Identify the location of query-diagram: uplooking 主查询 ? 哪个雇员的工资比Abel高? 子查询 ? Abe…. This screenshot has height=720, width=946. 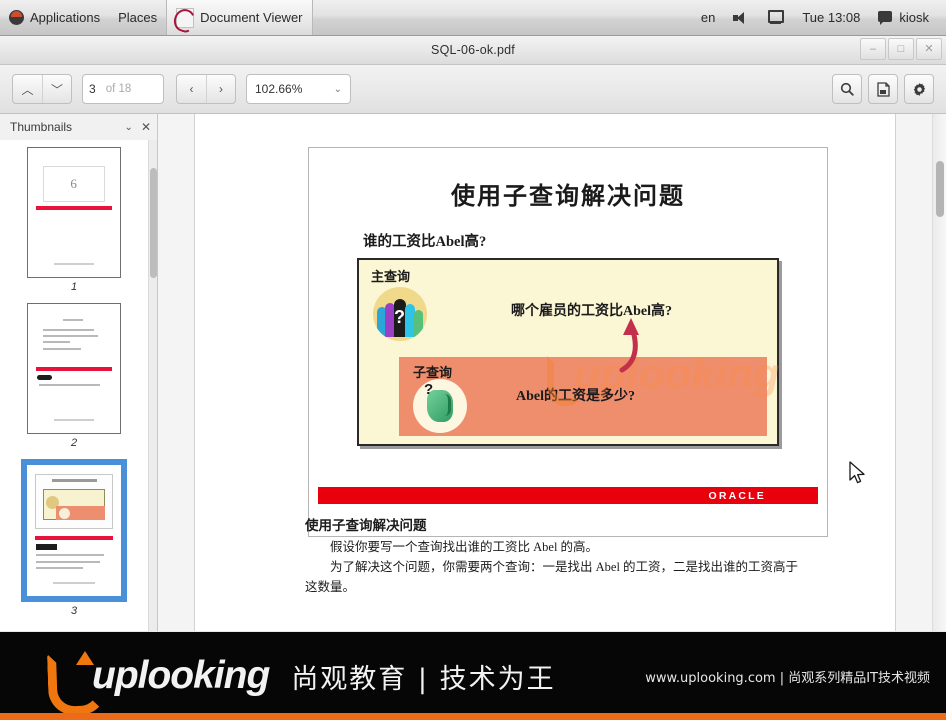
(568, 352).